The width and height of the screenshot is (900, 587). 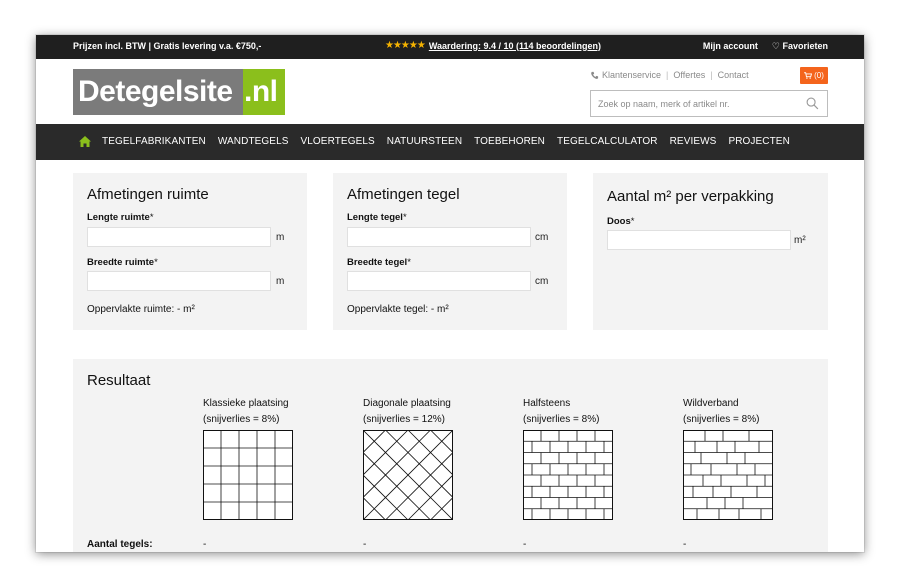 What do you see at coordinates (418, 412) in the screenshot?
I see `pattern-diagonal-label: Diagonale plaatsing (snijverlies = 12%)` at bounding box center [418, 412].